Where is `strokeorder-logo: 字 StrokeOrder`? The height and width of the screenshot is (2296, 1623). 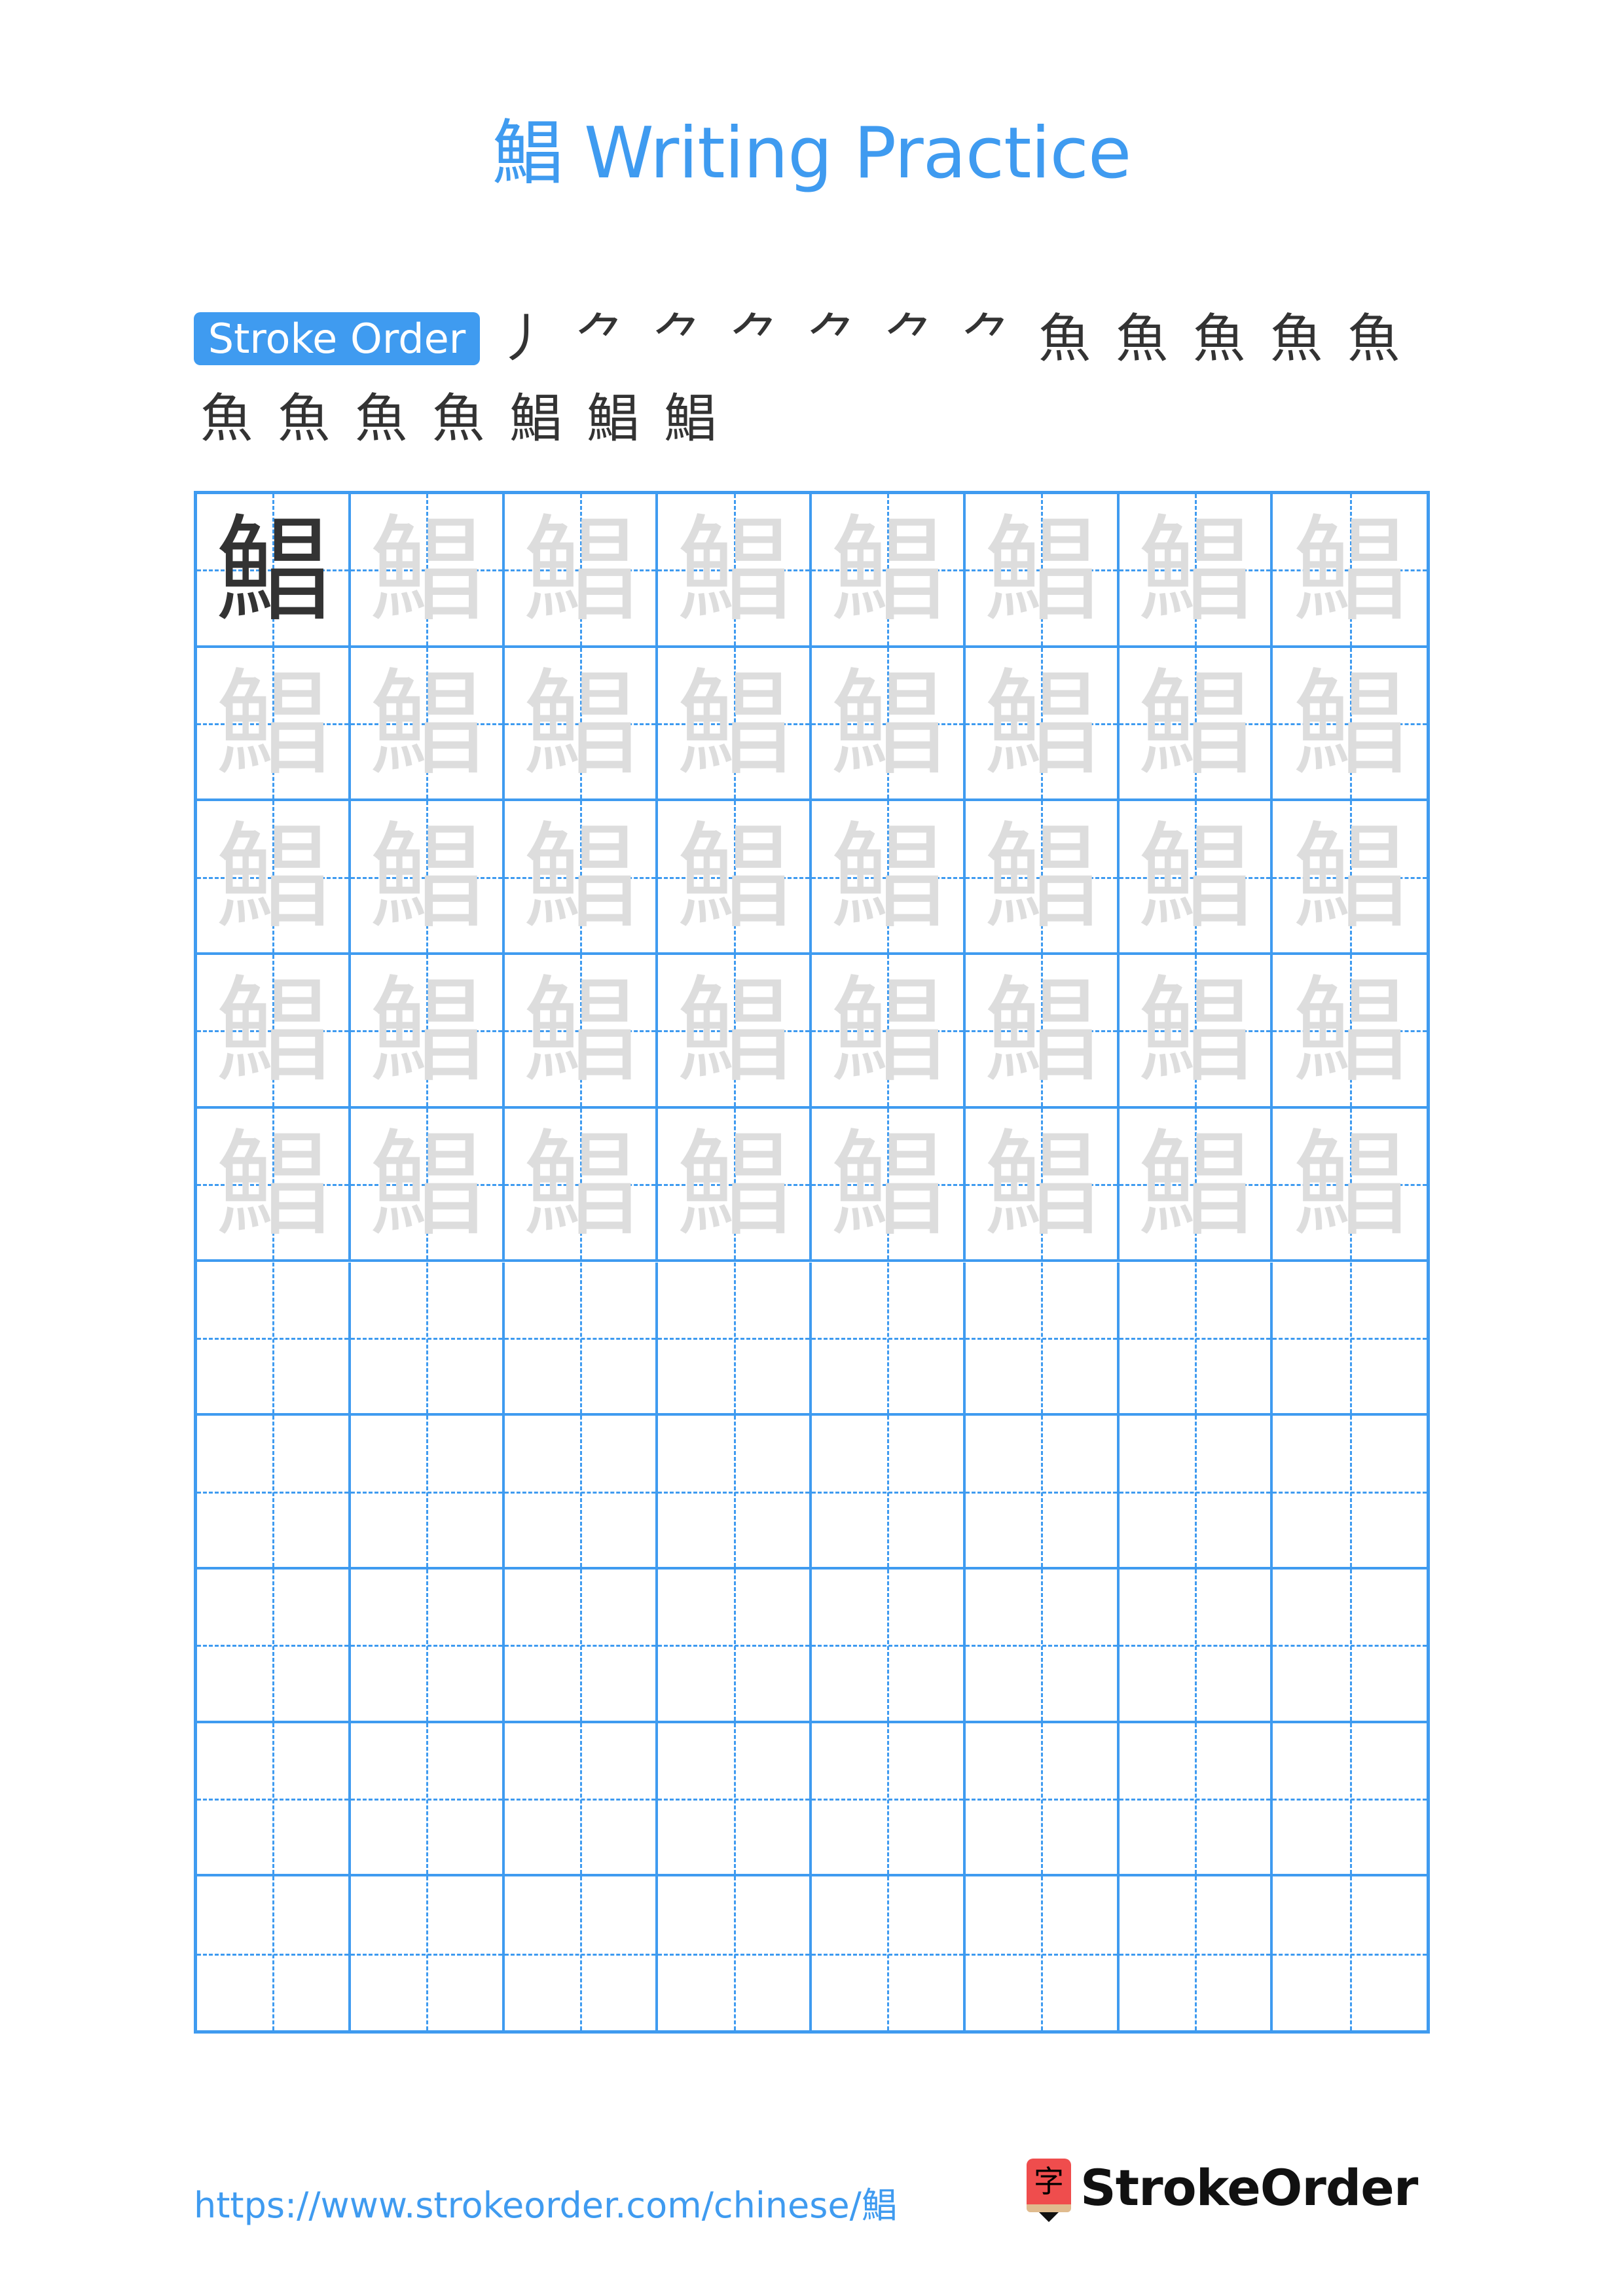
strokeorder-logo: 字 StrokeOrder is located at coordinates (1236, 2190).